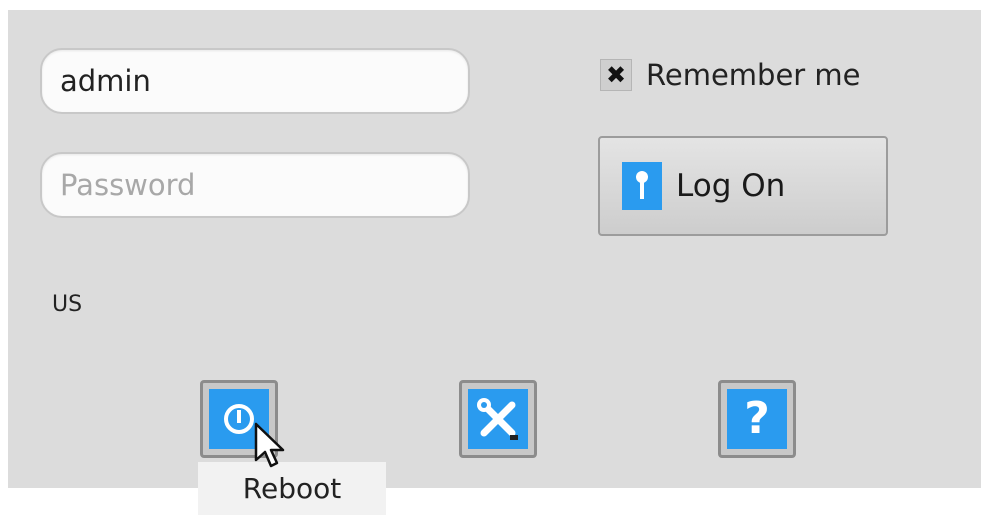  Describe the element at coordinates (731, 186) in the screenshot. I see `log-on-label: Log On` at that location.